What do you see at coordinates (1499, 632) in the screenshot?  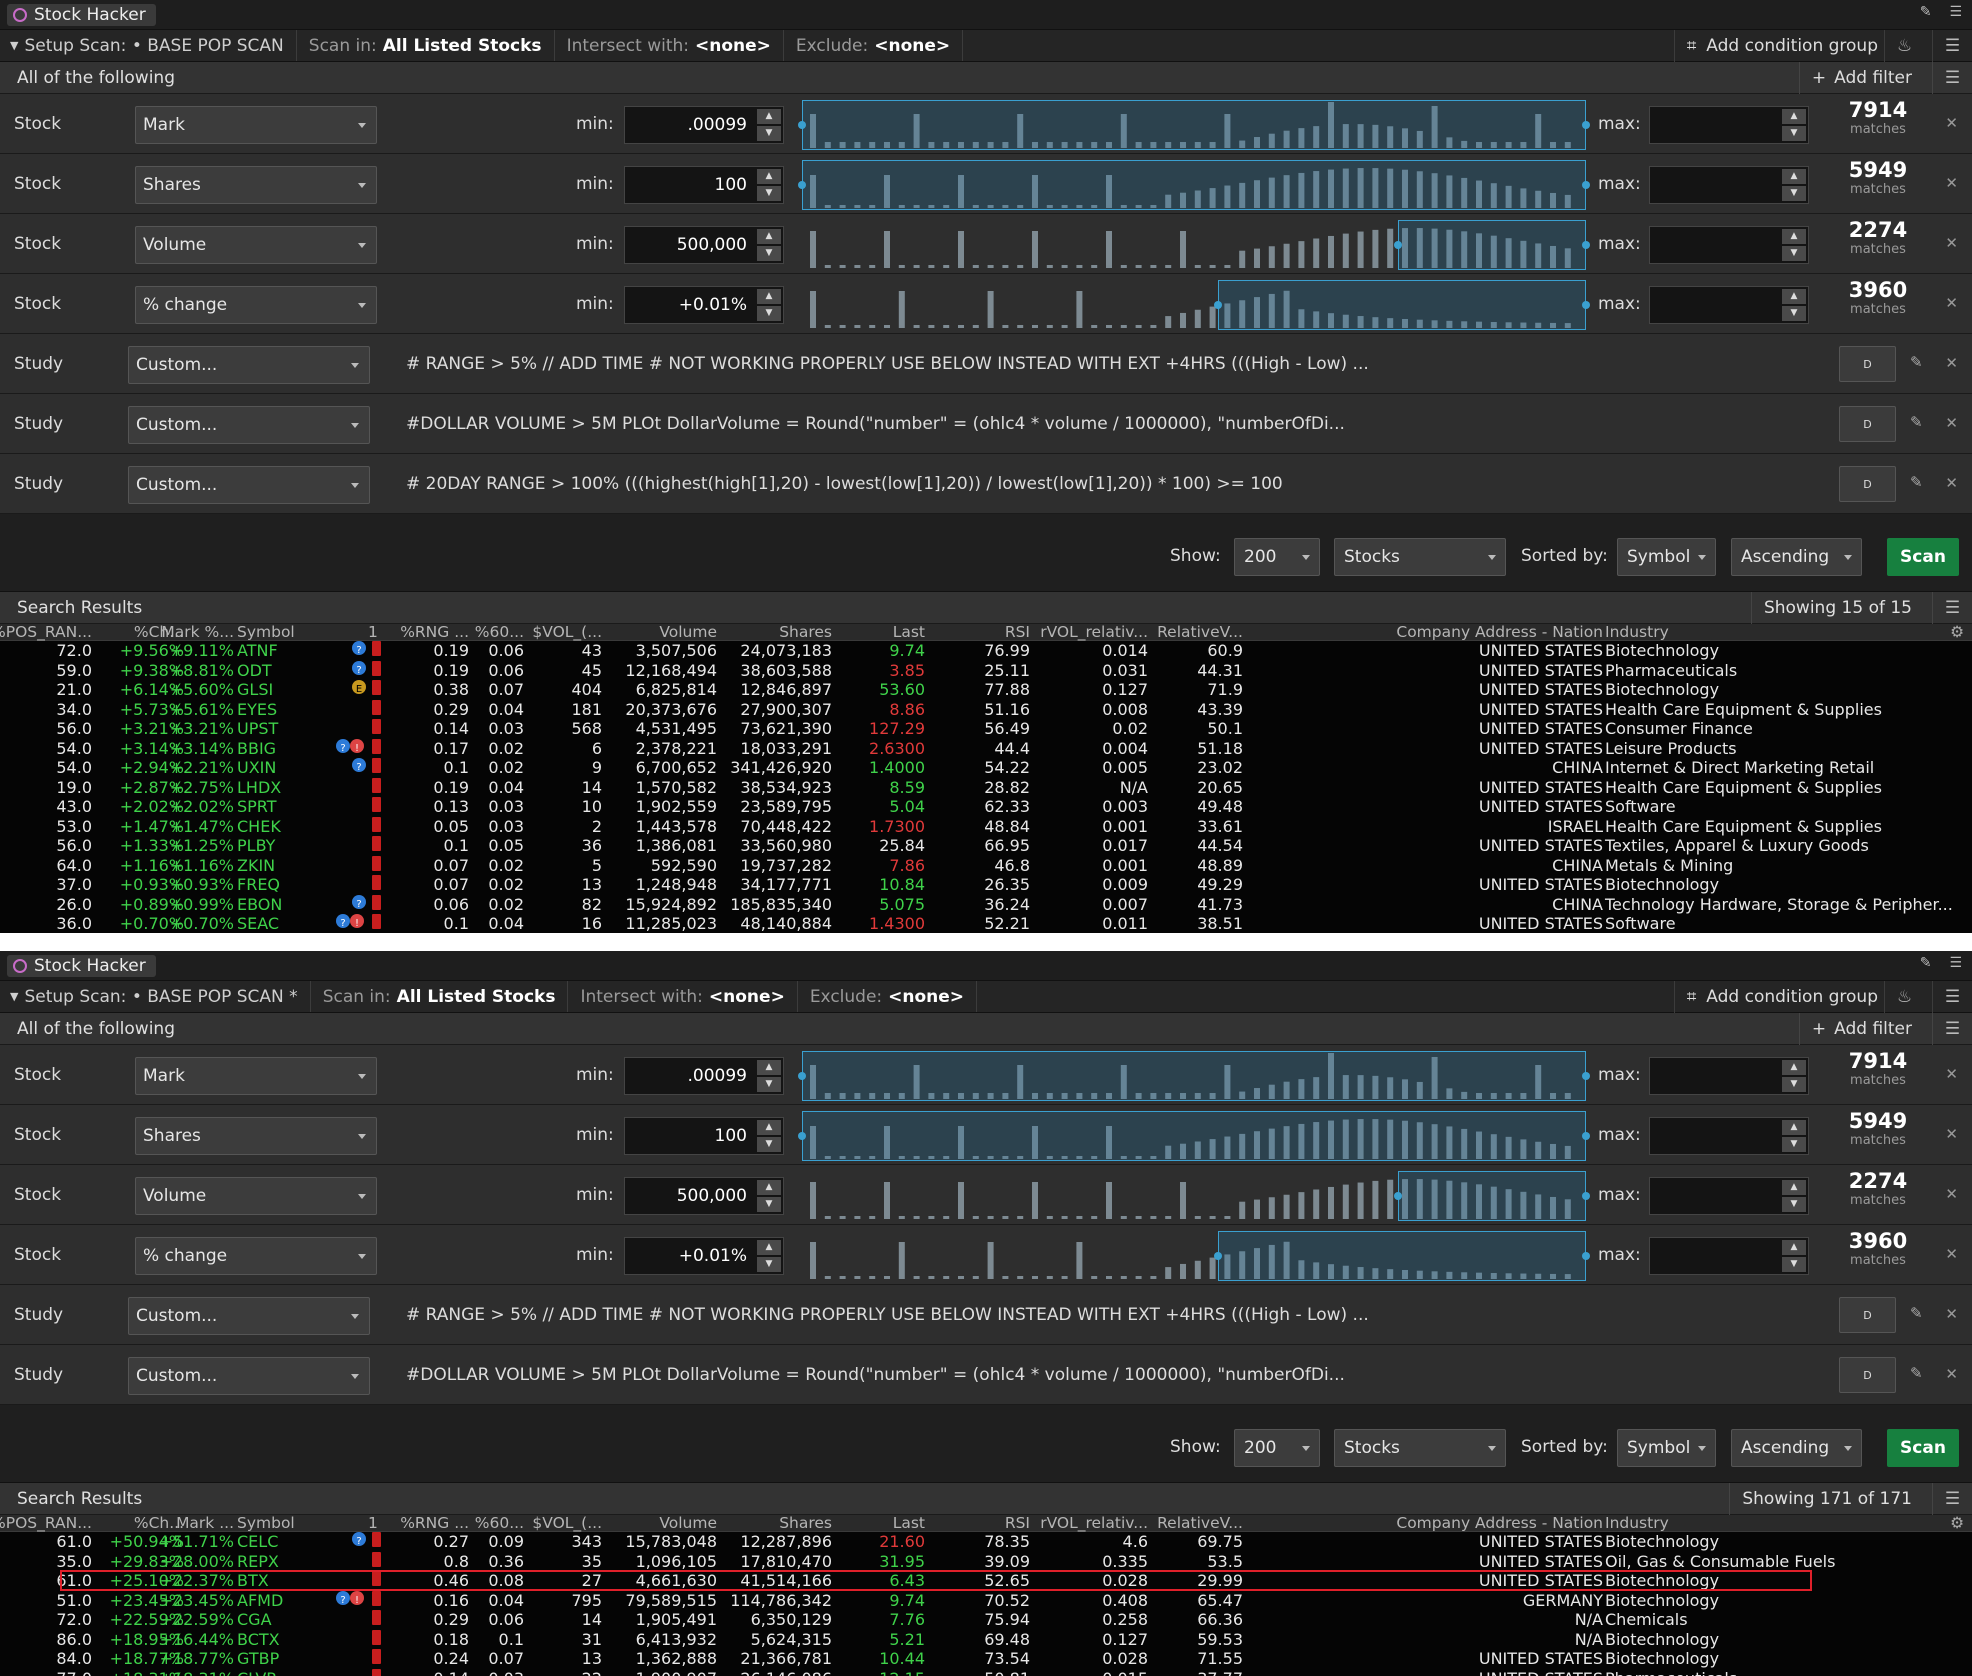 I see `column-header: Company Address - Nation` at bounding box center [1499, 632].